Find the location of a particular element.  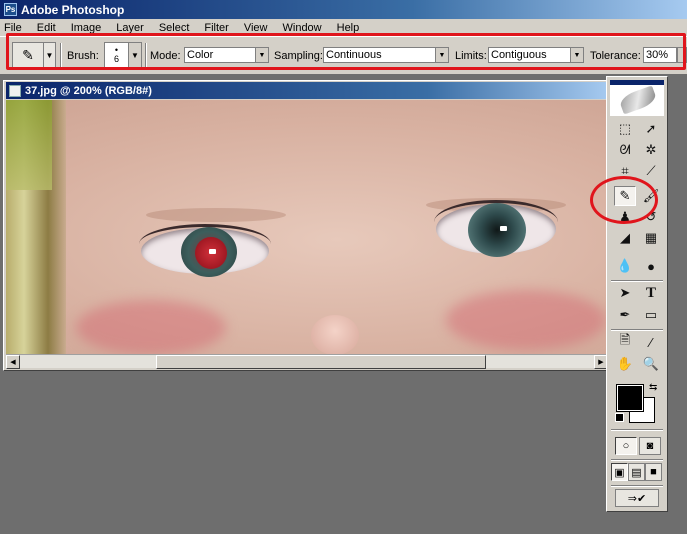

scroll-thumb is located at coordinates (321, 362).